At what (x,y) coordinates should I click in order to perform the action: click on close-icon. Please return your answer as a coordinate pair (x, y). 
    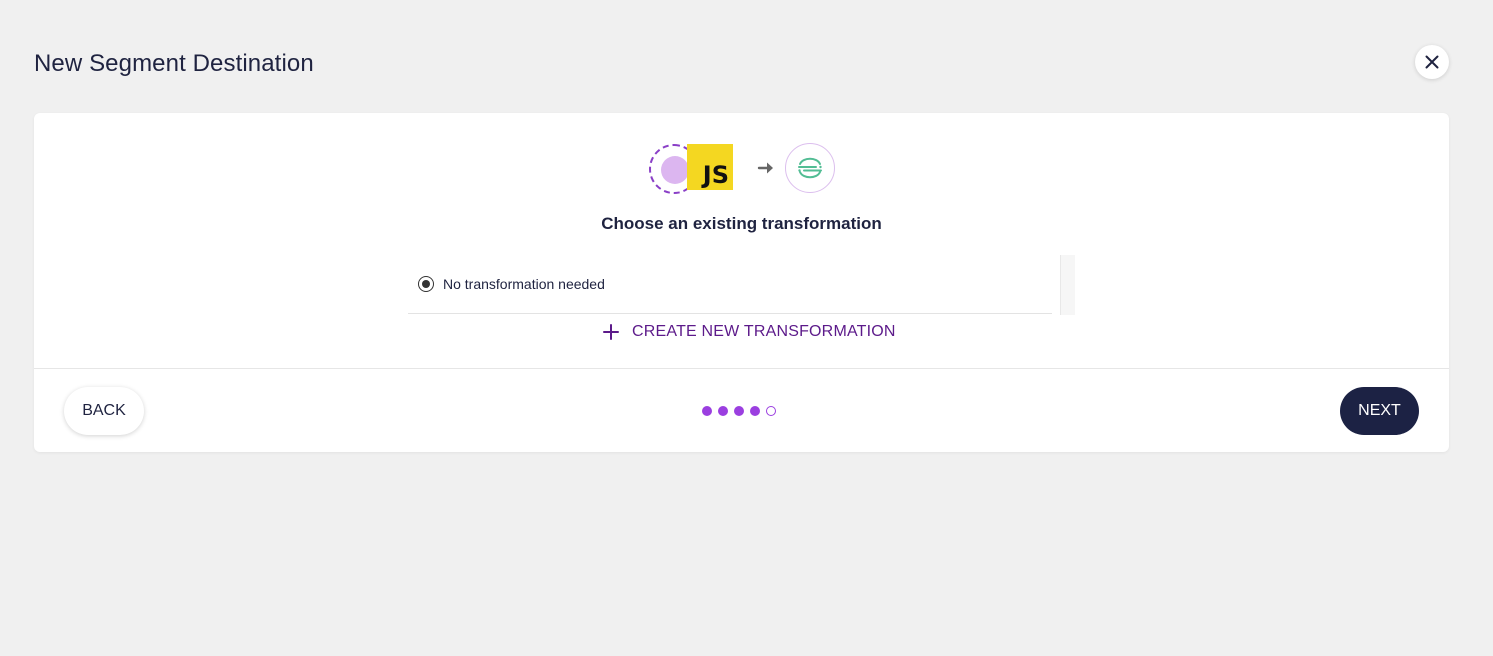
    Looking at the image, I should click on (1432, 62).